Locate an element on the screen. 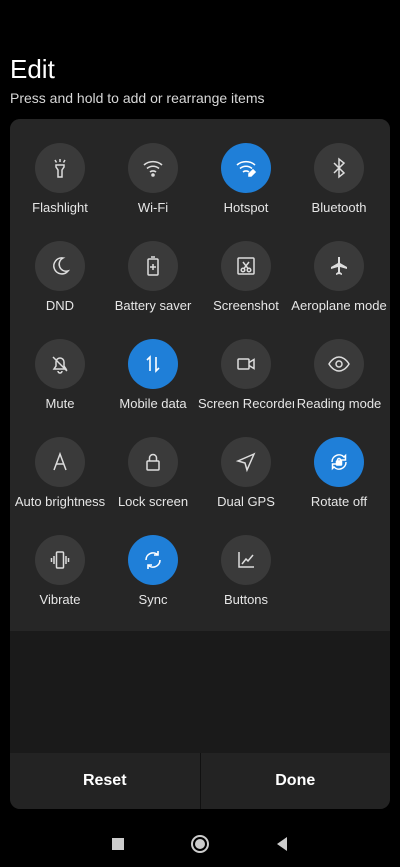 The width and height of the screenshot is (400, 867). tile-label: Screenshot is located at coordinates (246, 305).